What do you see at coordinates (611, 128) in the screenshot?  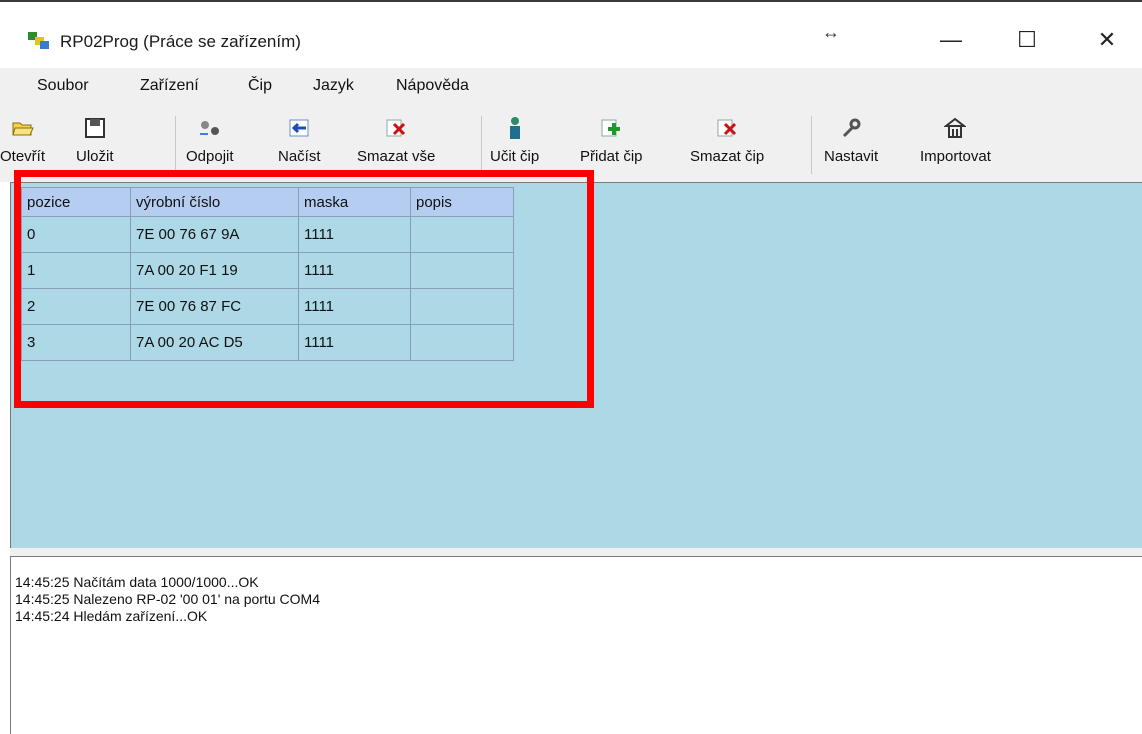 I see `add-chip-icon` at bounding box center [611, 128].